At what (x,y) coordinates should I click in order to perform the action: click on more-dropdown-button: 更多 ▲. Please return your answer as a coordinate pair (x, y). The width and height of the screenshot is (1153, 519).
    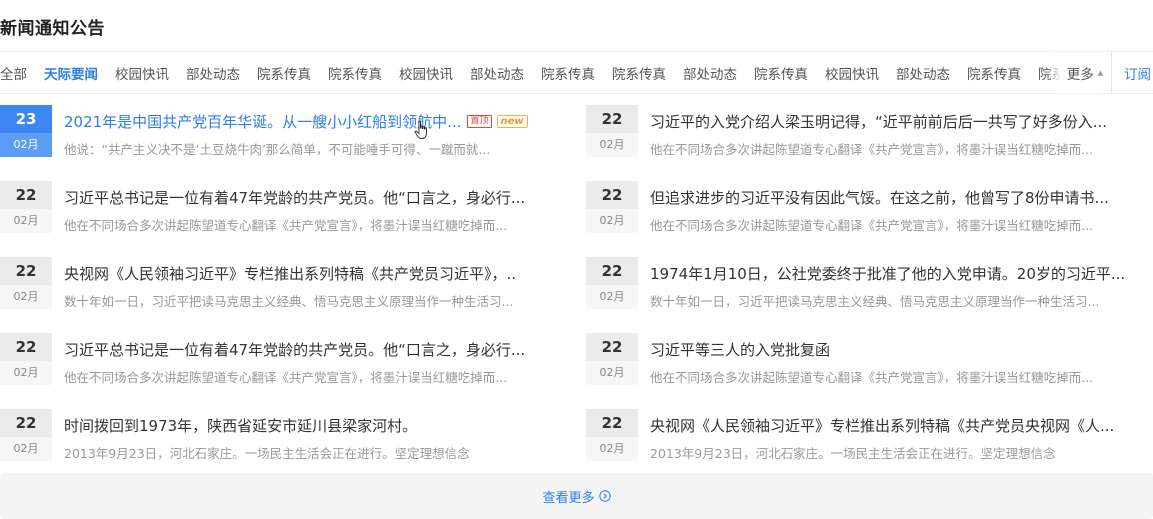
    Looking at the image, I should click on (1085, 72).